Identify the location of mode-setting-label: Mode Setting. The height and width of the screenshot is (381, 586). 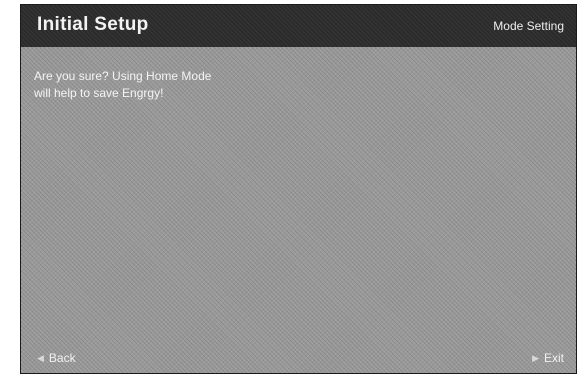
(528, 26).